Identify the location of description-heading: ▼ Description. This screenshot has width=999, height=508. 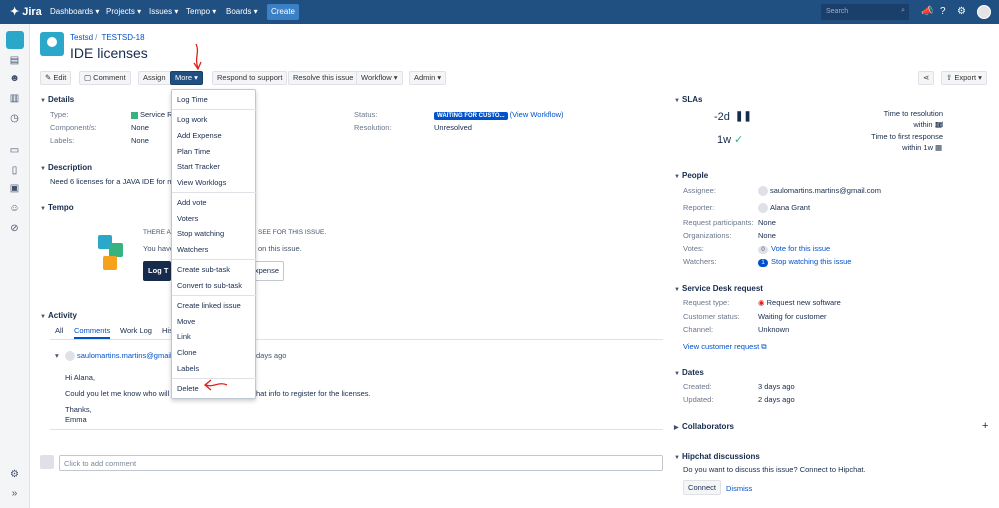
(66, 167).